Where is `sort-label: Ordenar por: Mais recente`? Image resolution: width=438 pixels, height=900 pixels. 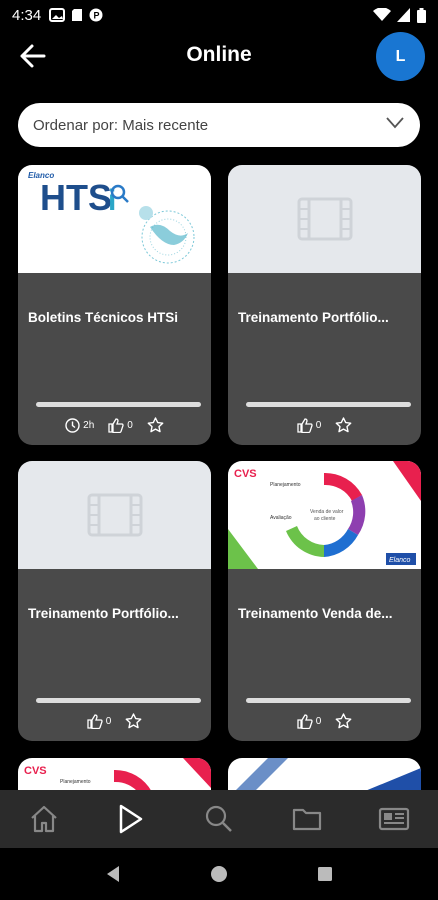
sort-label: Ordenar por: Mais recente is located at coordinates (121, 125).